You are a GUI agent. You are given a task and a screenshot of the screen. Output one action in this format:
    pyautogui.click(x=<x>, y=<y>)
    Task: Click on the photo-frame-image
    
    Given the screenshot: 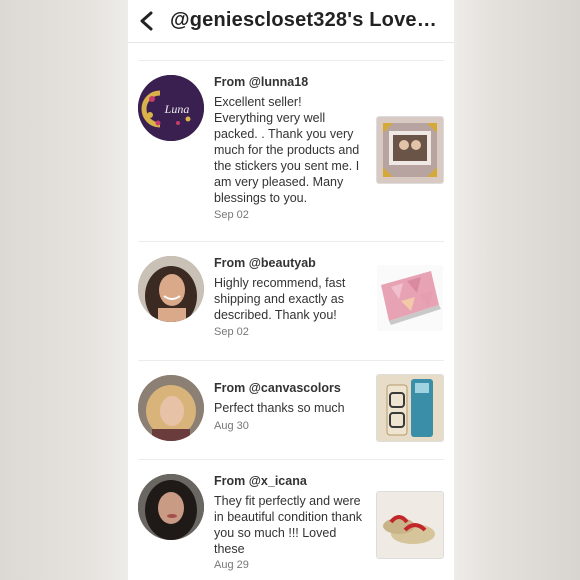 What is the action you would take?
    pyautogui.click(x=410, y=150)
    